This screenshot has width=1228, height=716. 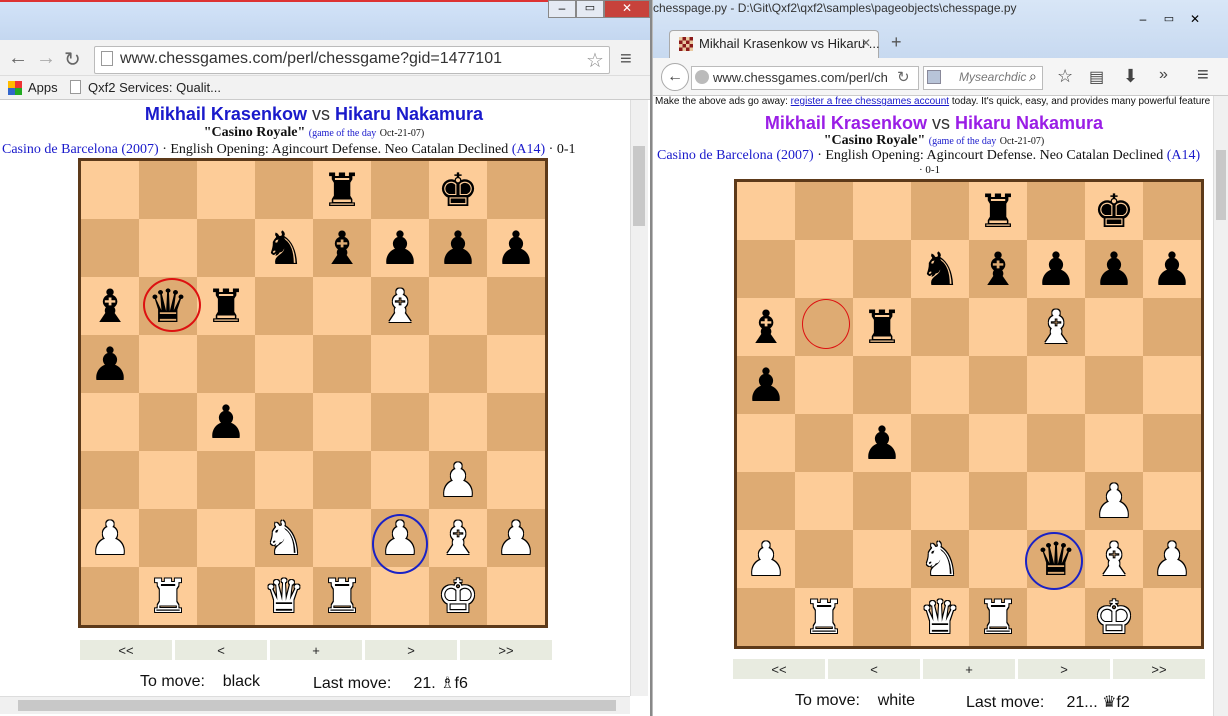 I want to click on tab-close-icon: ✕, so click(x=866, y=43).